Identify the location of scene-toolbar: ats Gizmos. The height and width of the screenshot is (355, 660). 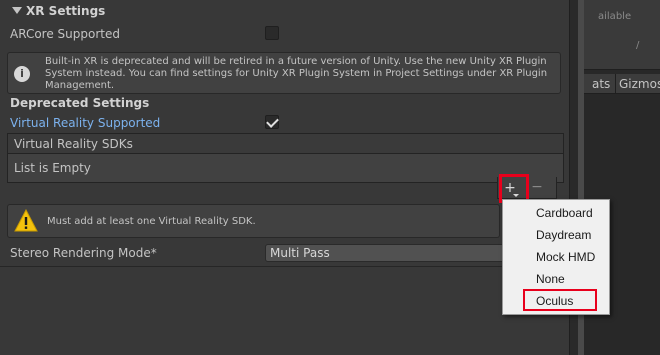
(622, 84).